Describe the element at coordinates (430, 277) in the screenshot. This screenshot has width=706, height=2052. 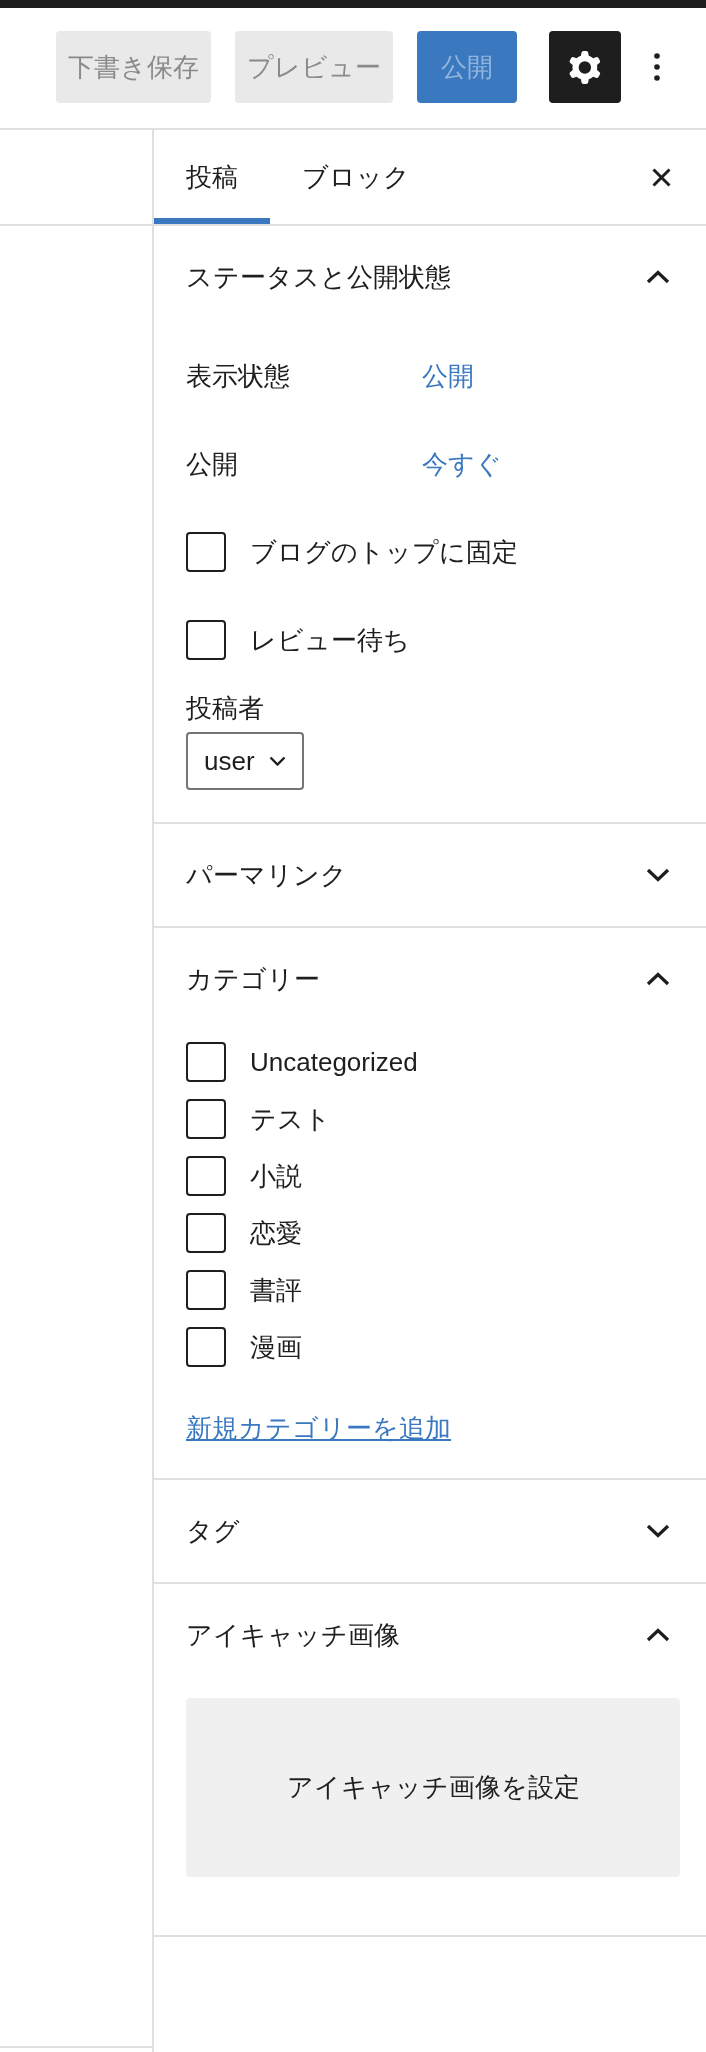
I see `panel-header: ステータスと公開状態` at that location.